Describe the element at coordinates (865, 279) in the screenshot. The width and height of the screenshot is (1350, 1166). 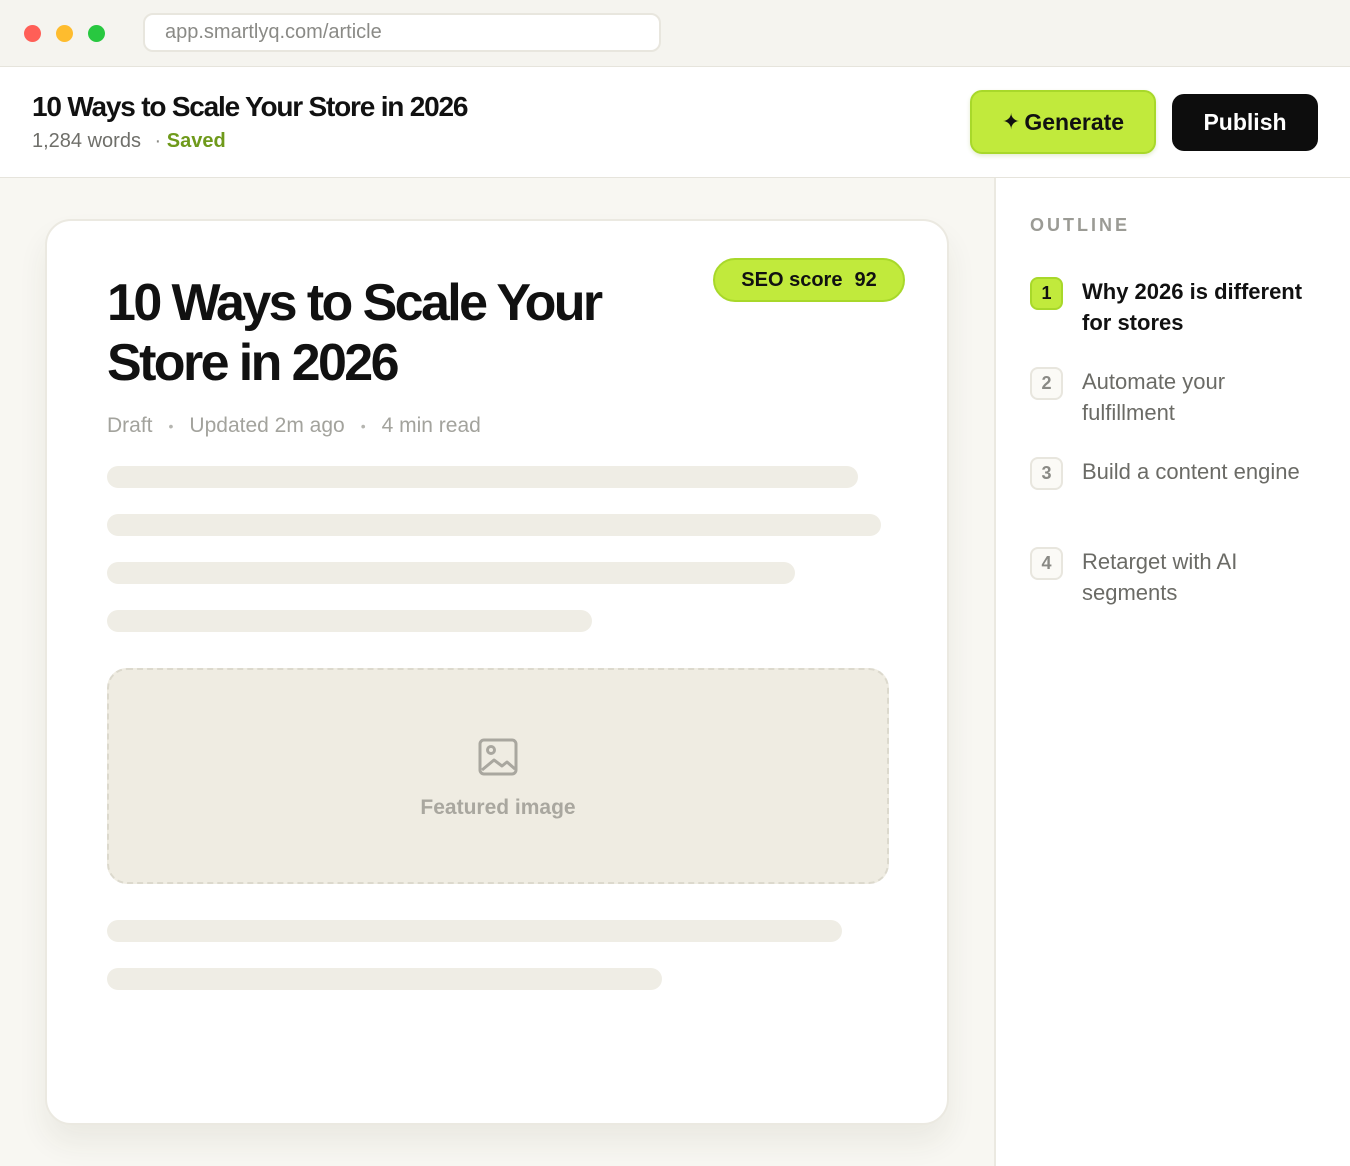
I see `seo-score-value: 92` at that location.